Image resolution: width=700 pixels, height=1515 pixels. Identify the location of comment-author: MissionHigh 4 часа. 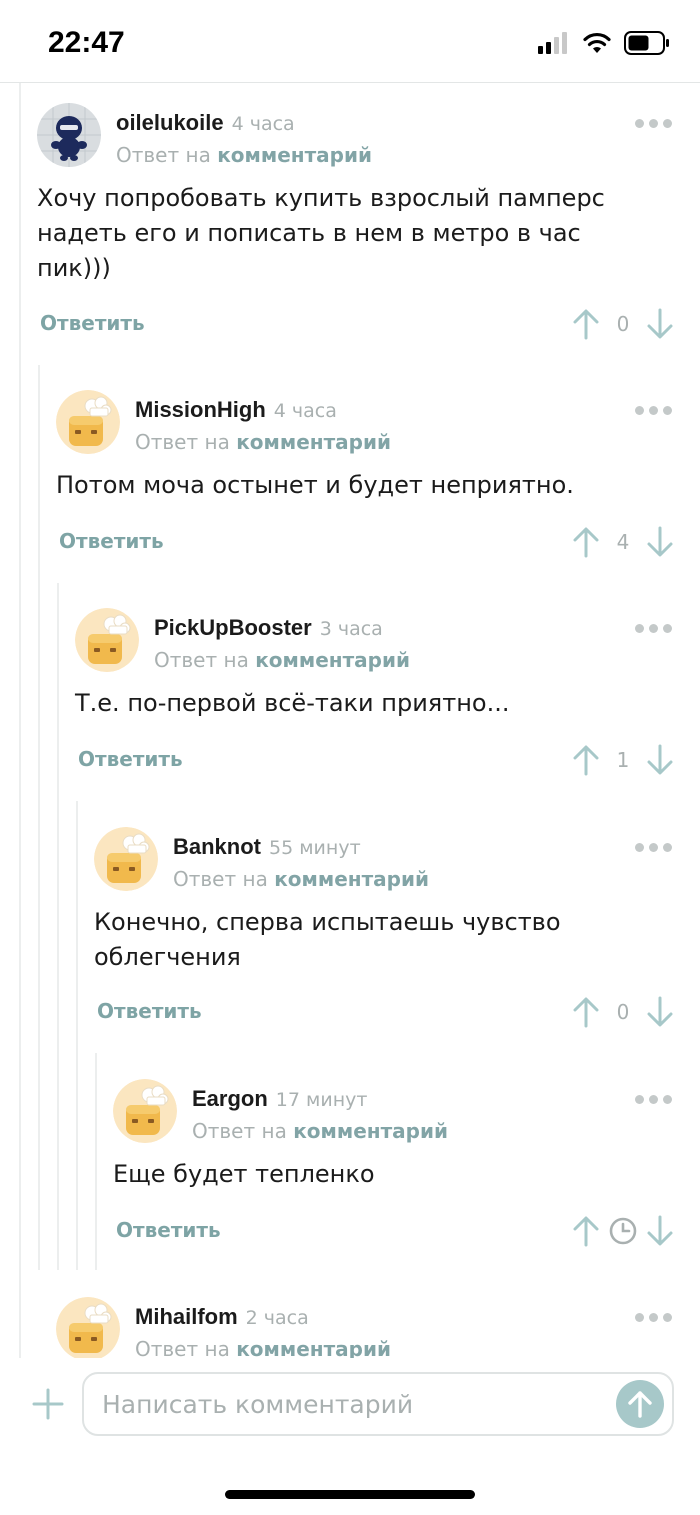
(236, 410).